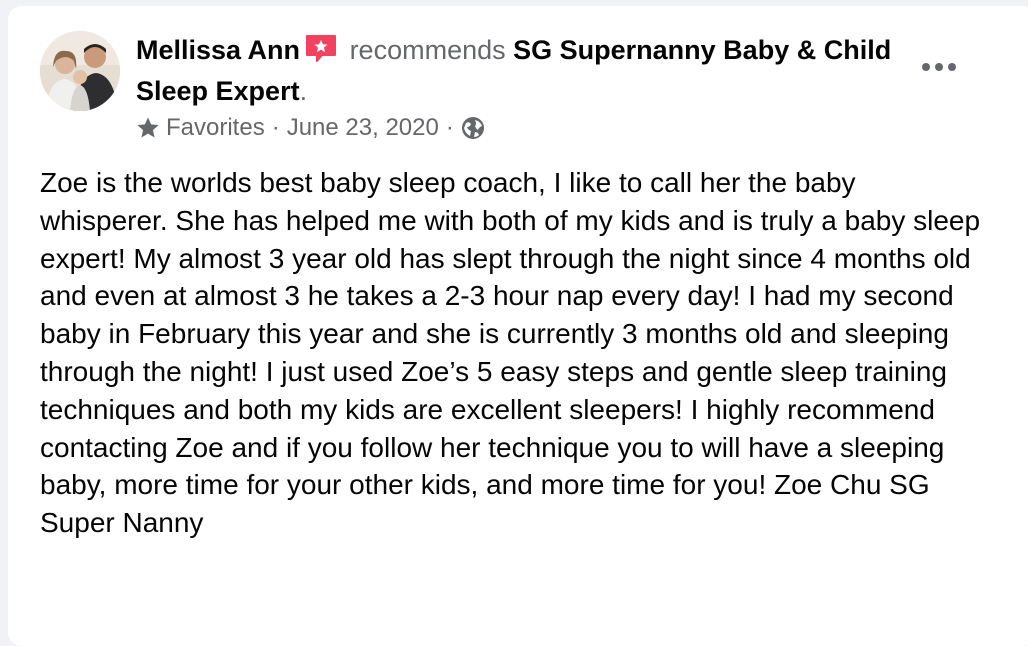  I want to click on globe-icon, so click(473, 128).